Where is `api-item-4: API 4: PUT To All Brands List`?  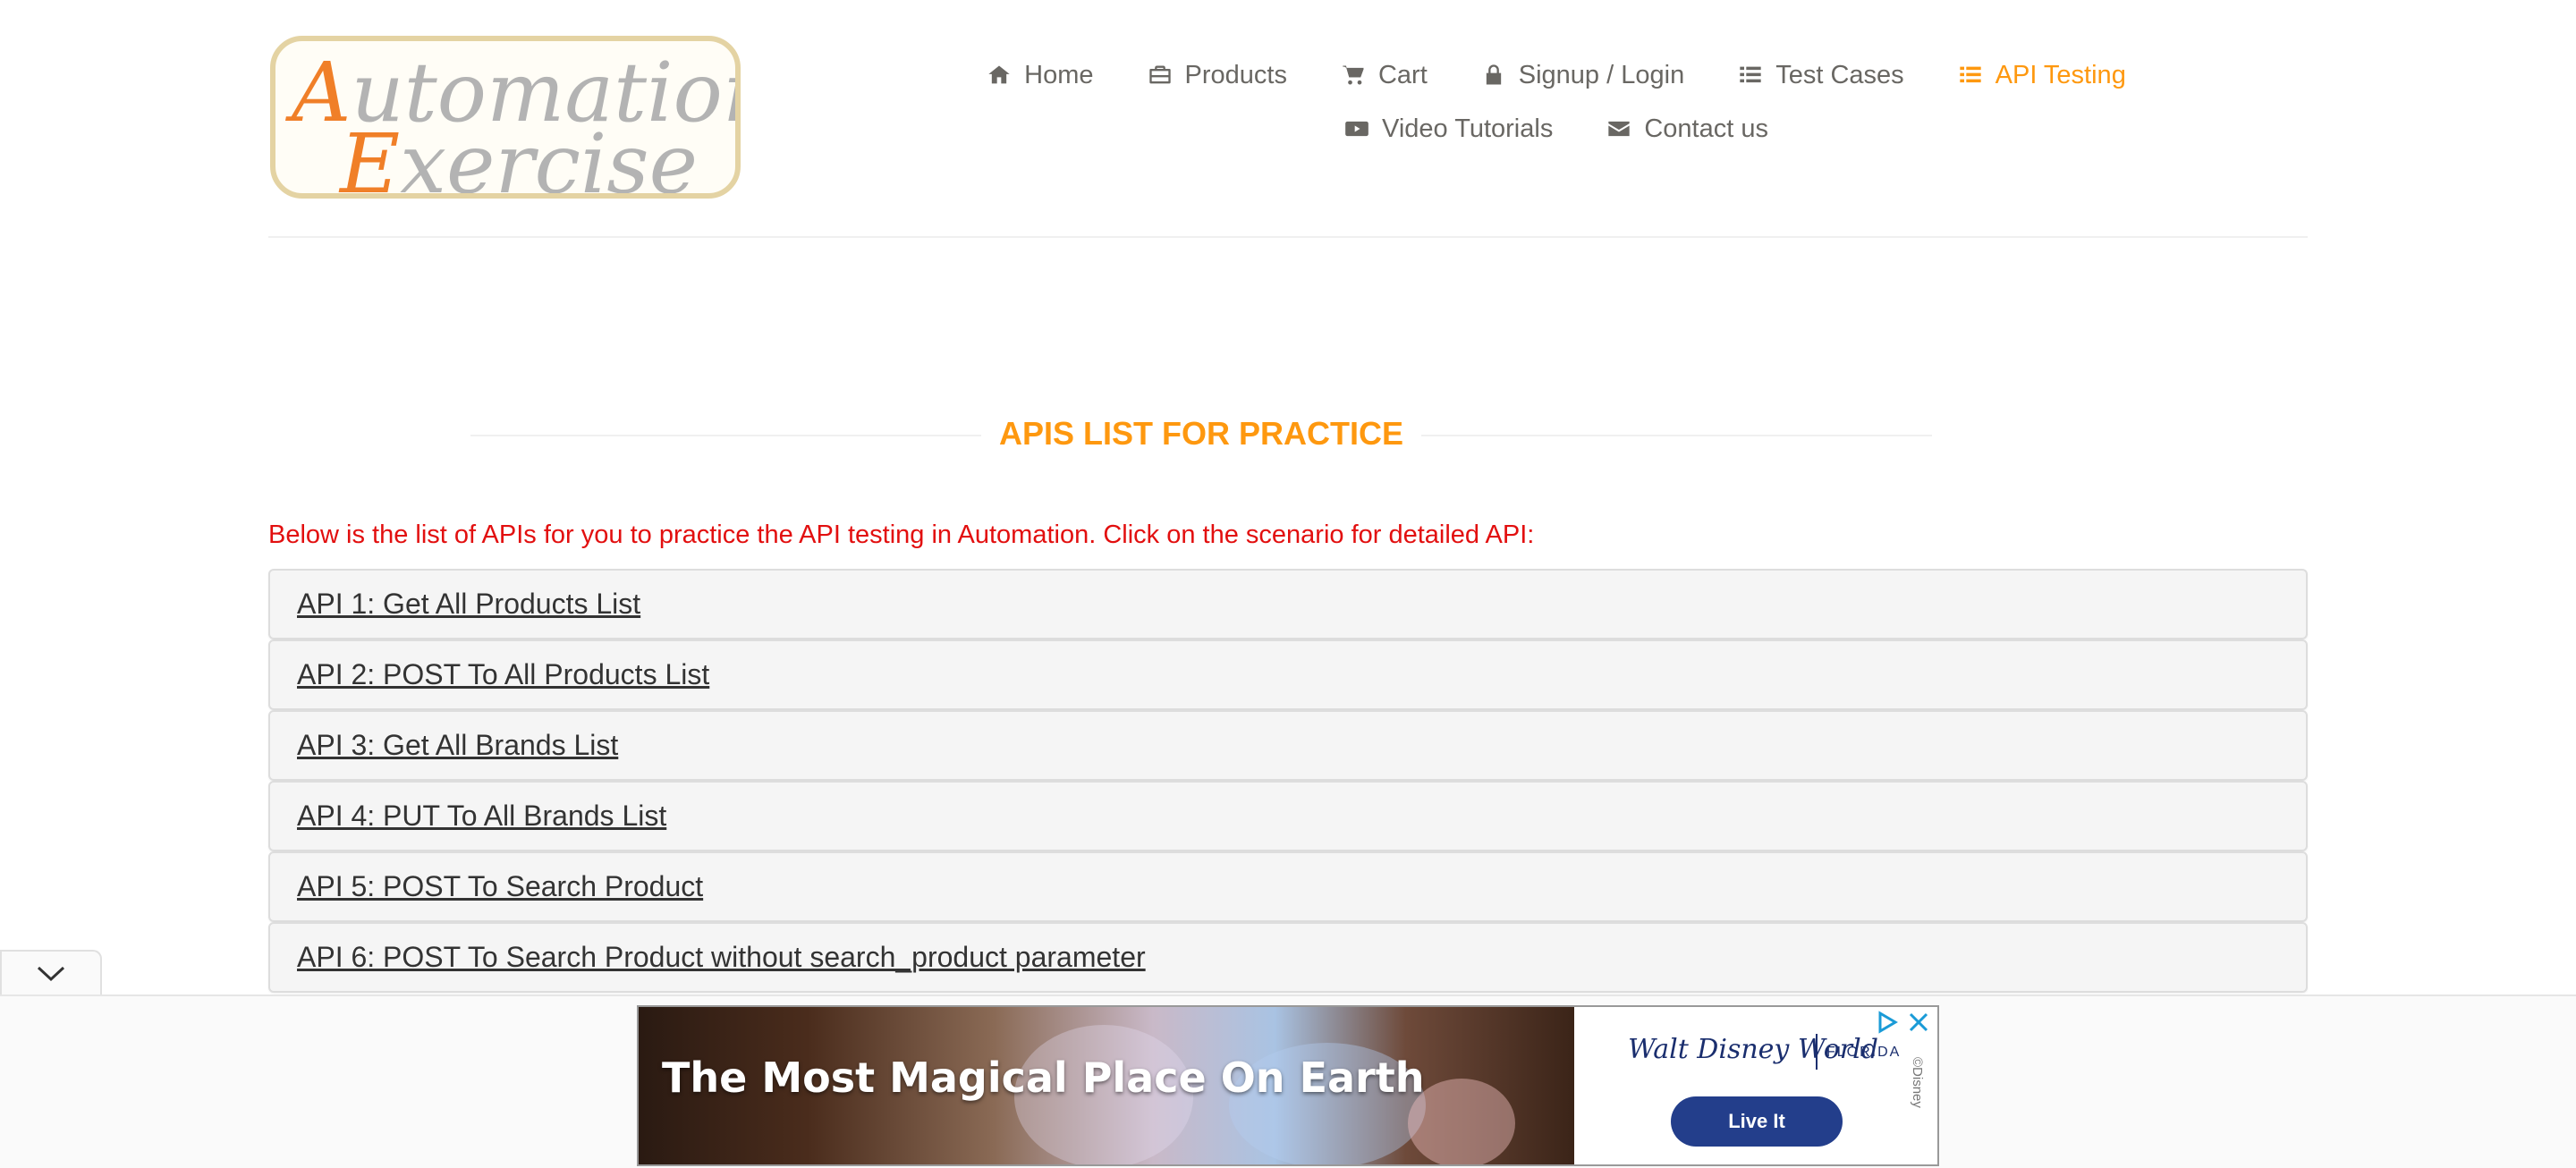
api-item-4: API 4: PUT To All Brands List is located at coordinates (1288, 816).